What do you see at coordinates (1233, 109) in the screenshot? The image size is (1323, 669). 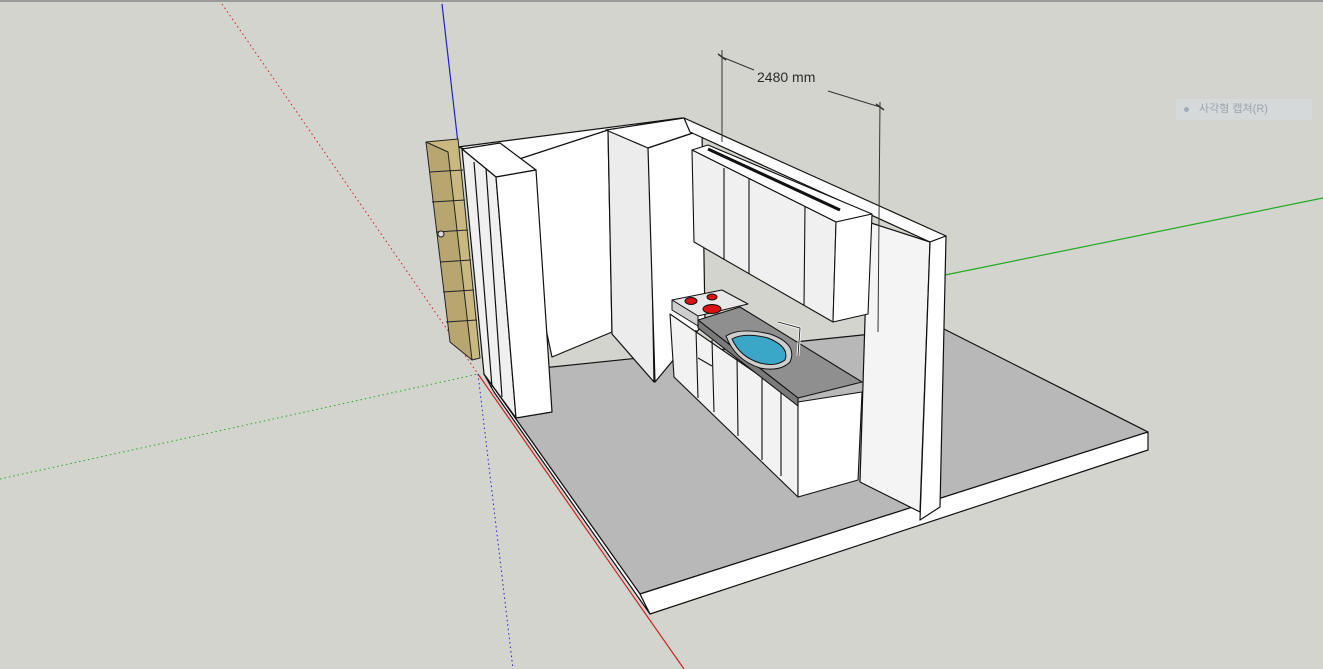 I see `capture-hint-label: 사각형 캡쳐(R)` at bounding box center [1233, 109].